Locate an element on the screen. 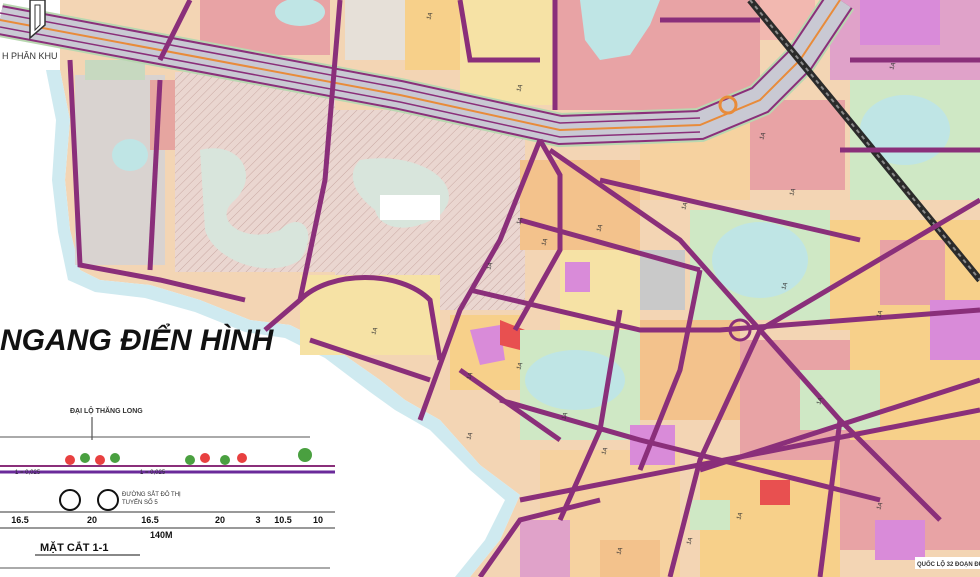 The image size is (980, 577). road-name-label: ĐẠI LỘ THĂNG LONG is located at coordinates (106, 410).